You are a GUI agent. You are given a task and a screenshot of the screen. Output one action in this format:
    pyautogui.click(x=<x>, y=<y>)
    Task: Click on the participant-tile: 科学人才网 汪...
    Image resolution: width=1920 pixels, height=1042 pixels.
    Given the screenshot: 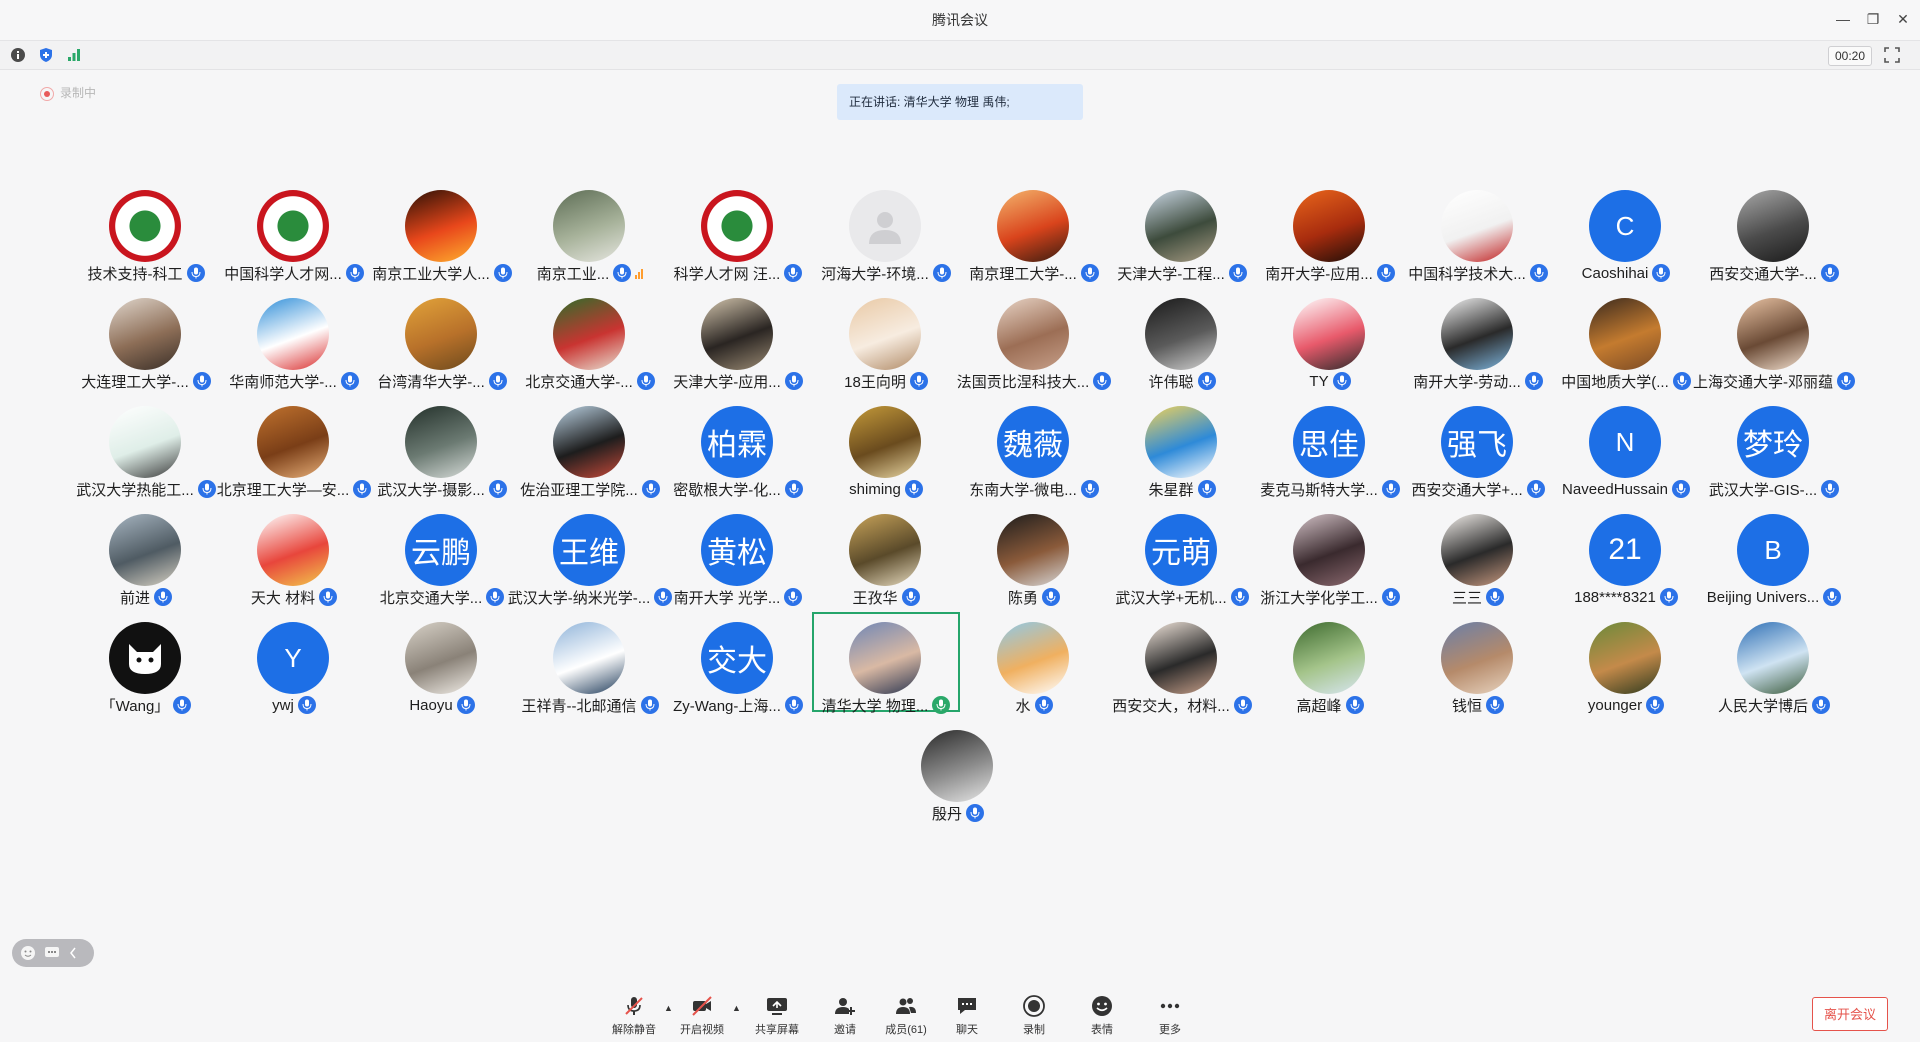 What is the action you would take?
    pyautogui.click(x=738, y=231)
    